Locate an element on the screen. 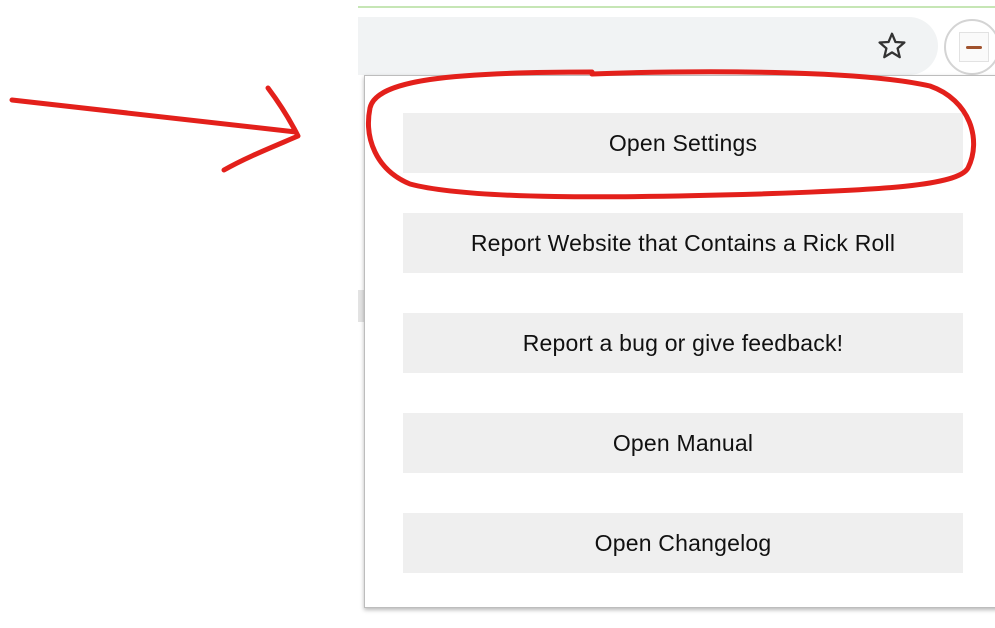 This screenshot has width=995, height=628. open-changelog-button: Open Changelog is located at coordinates (683, 543).